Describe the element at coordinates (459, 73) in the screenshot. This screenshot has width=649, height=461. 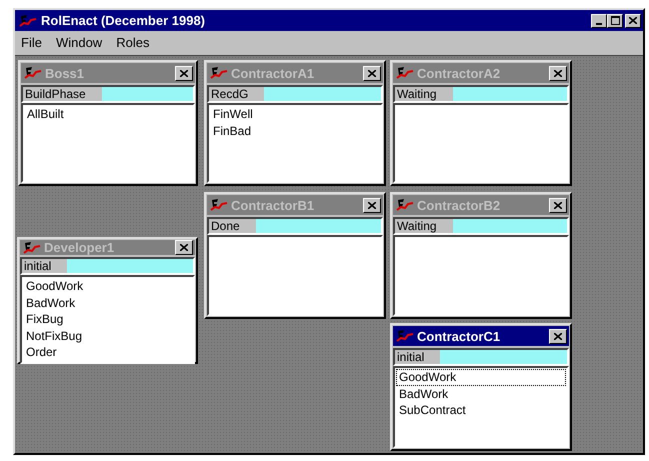
I see `window-title: ContractorA2` at that location.